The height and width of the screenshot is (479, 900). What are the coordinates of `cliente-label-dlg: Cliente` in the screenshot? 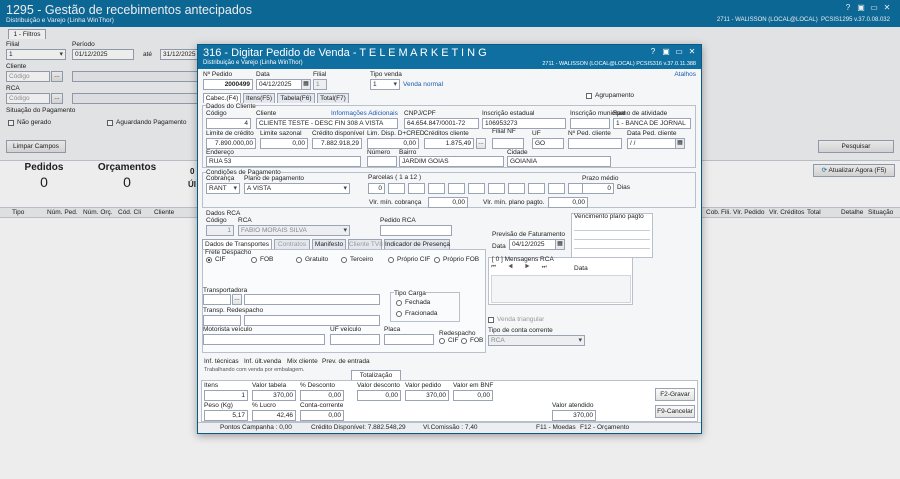 It's located at (266, 113).